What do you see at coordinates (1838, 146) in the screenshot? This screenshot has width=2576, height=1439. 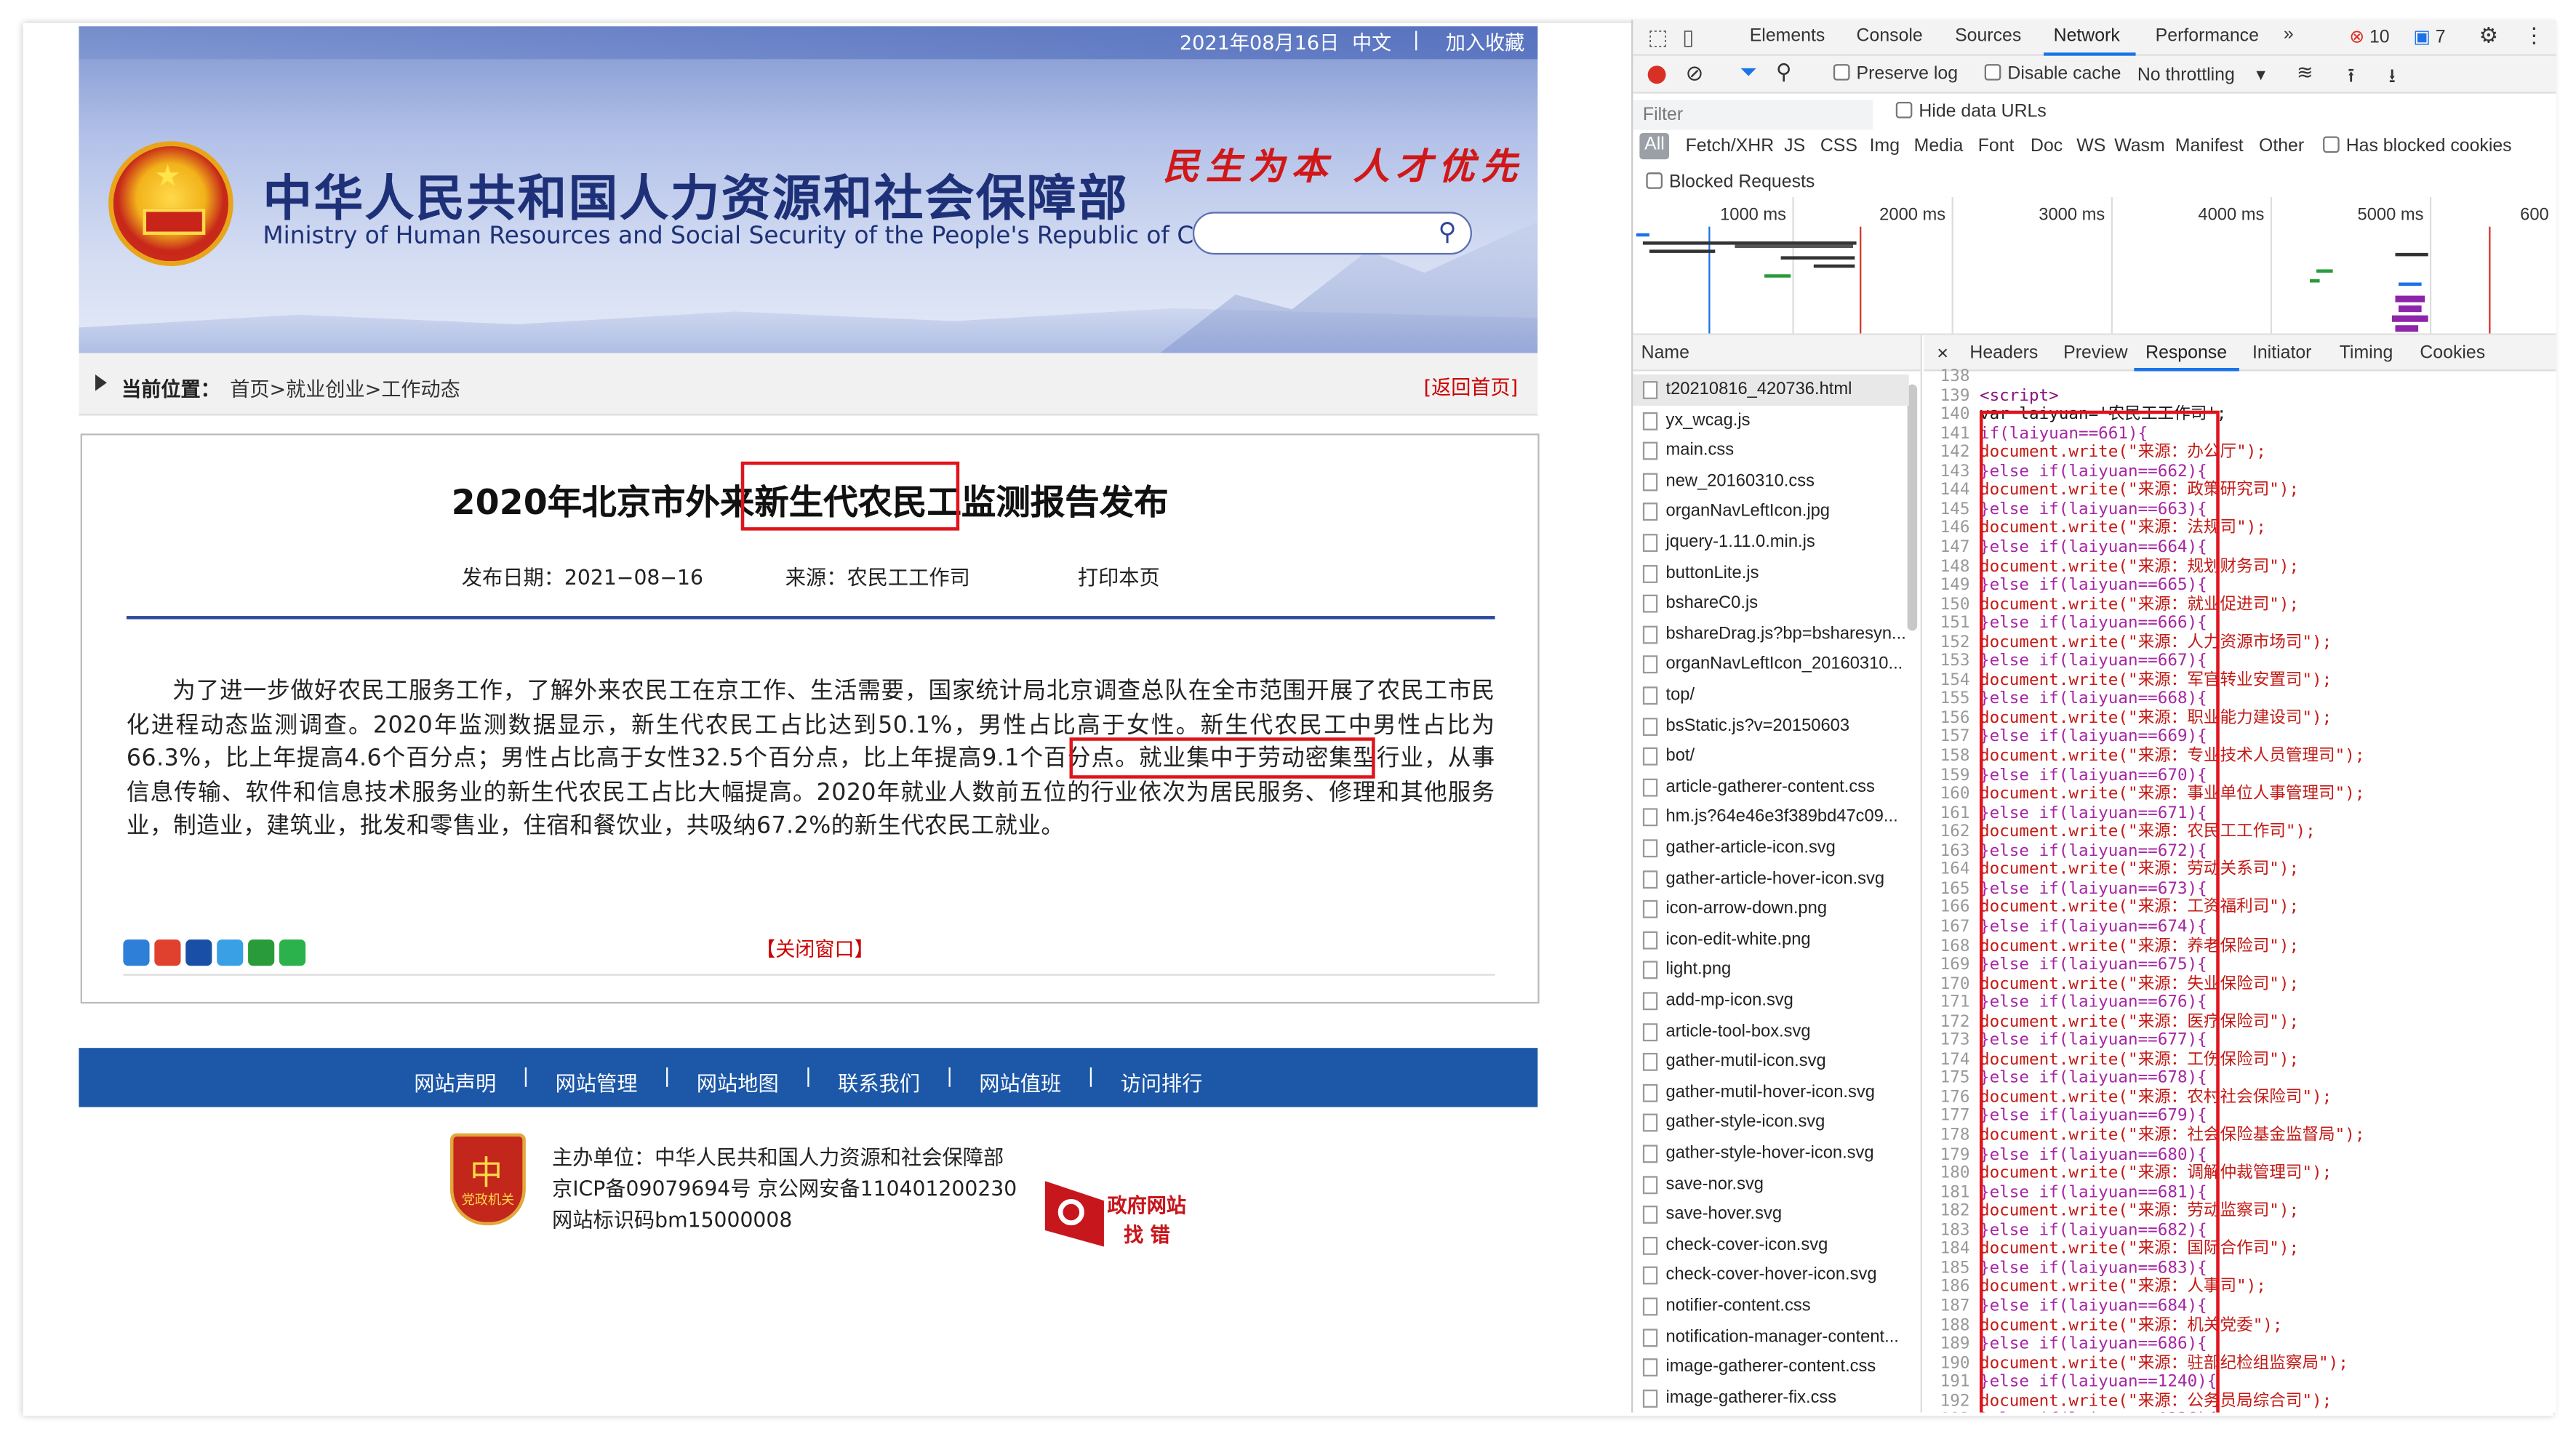 I see `filter-type-css: CSS` at bounding box center [1838, 146].